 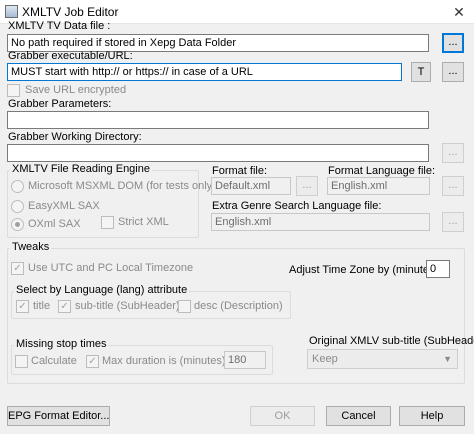 I want to click on utc-checkbox: ✓, so click(x=17, y=268).